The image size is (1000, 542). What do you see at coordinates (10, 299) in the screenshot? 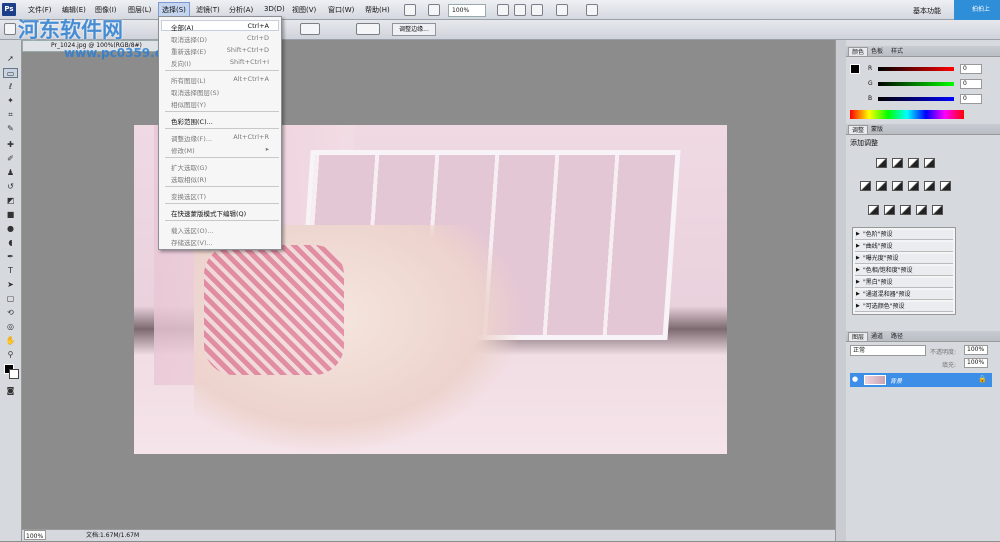
I see `shape-tool-icon: ▢` at bounding box center [10, 299].